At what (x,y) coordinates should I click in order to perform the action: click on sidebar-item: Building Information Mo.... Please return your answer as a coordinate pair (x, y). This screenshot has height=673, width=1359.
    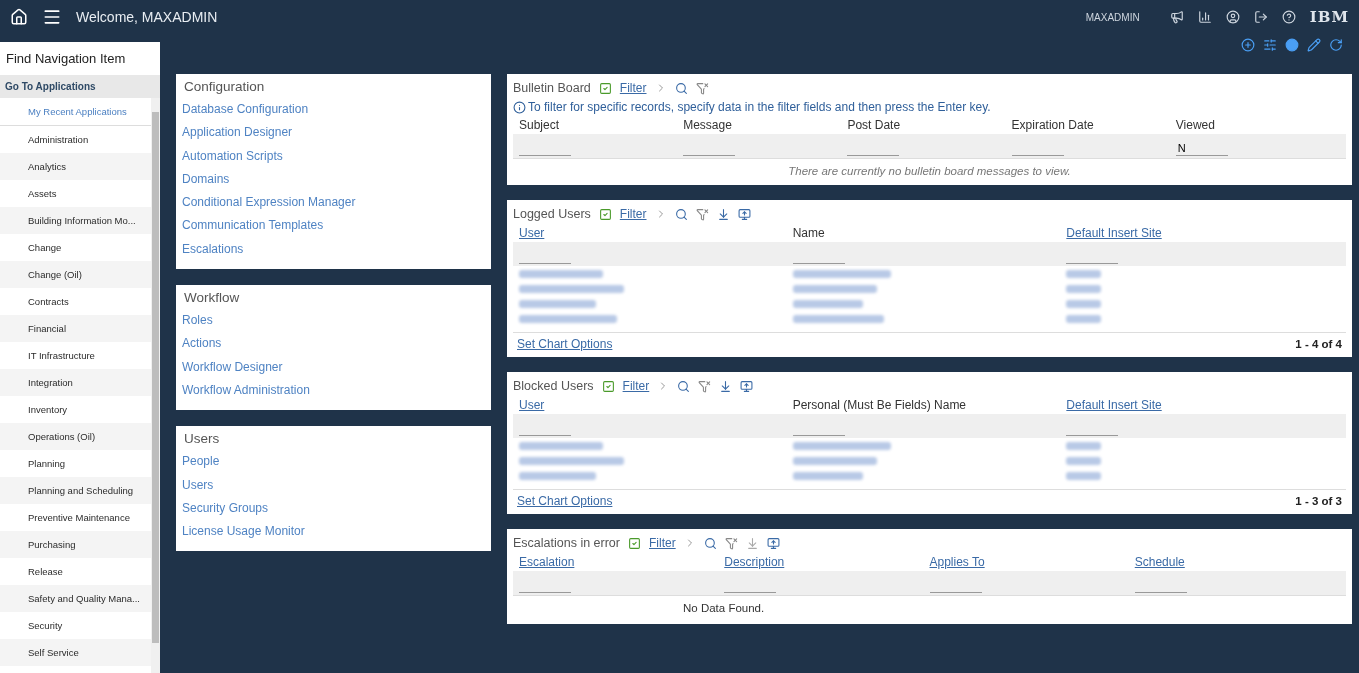
    Looking at the image, I should click on (75, 220).